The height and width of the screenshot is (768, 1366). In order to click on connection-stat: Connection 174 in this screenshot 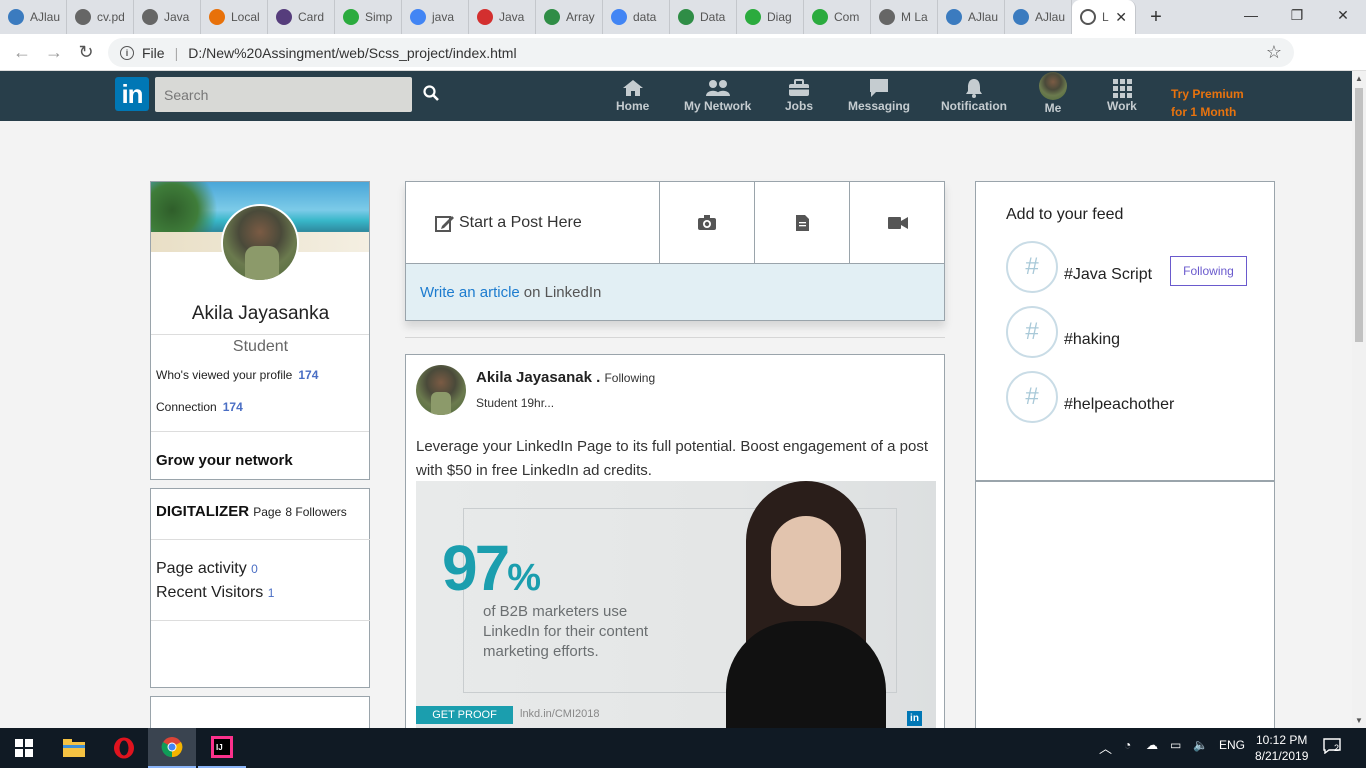, I will do `click(199, 407)`.